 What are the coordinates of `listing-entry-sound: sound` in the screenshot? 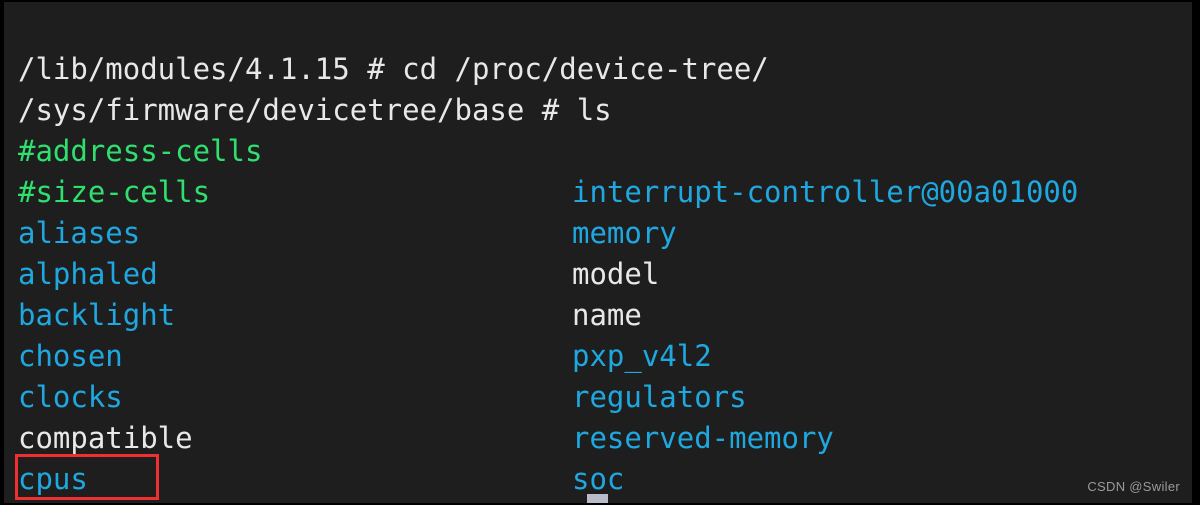 It's located at (615, 501).